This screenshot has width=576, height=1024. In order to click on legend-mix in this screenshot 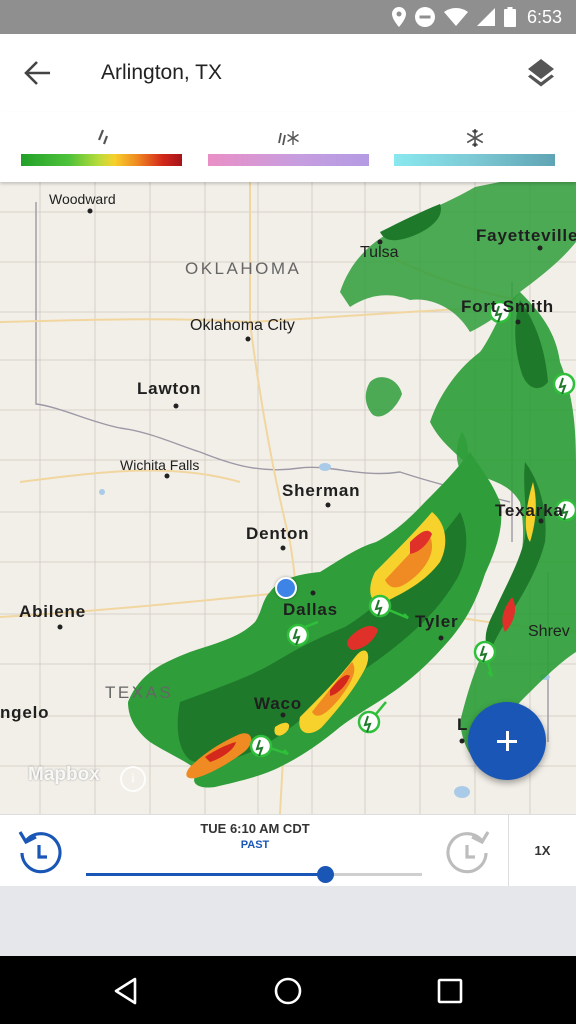, I will do `click(288, 148)`.